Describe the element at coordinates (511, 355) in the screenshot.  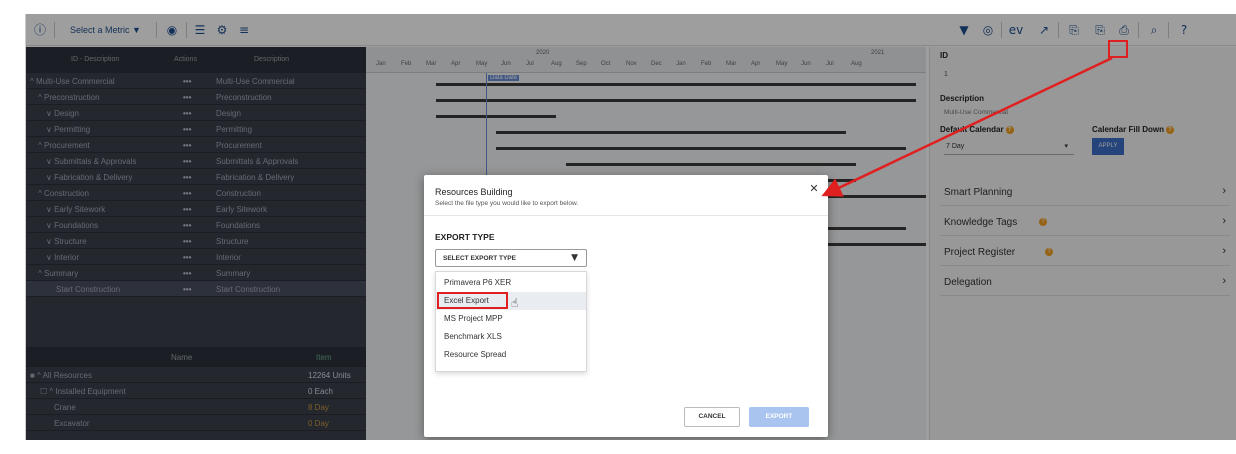
I see `option-resource-spread: Resource Spread` at that location.